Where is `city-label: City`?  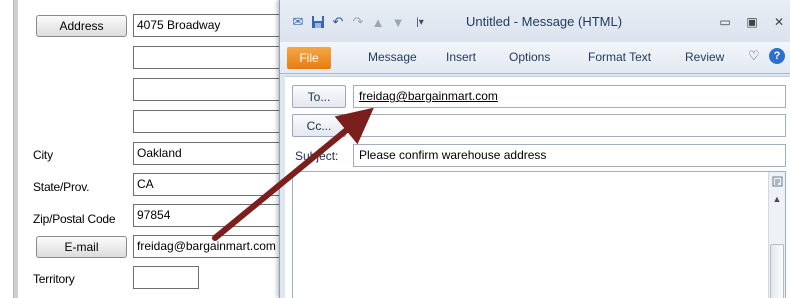 city-label: City is located at coordinates (43, 155).